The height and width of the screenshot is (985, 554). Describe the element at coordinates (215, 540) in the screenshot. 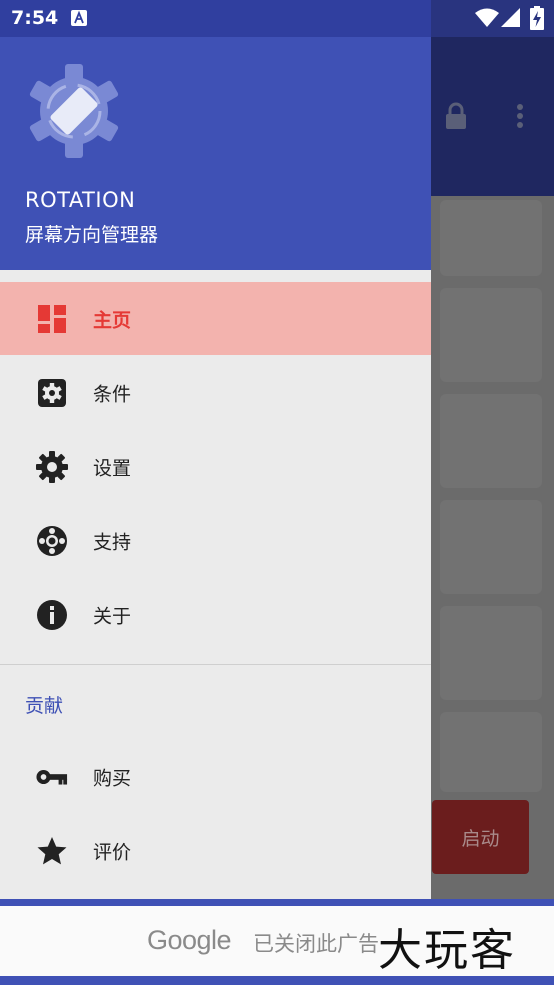

I see `nav-item-support: 支持` at that location.